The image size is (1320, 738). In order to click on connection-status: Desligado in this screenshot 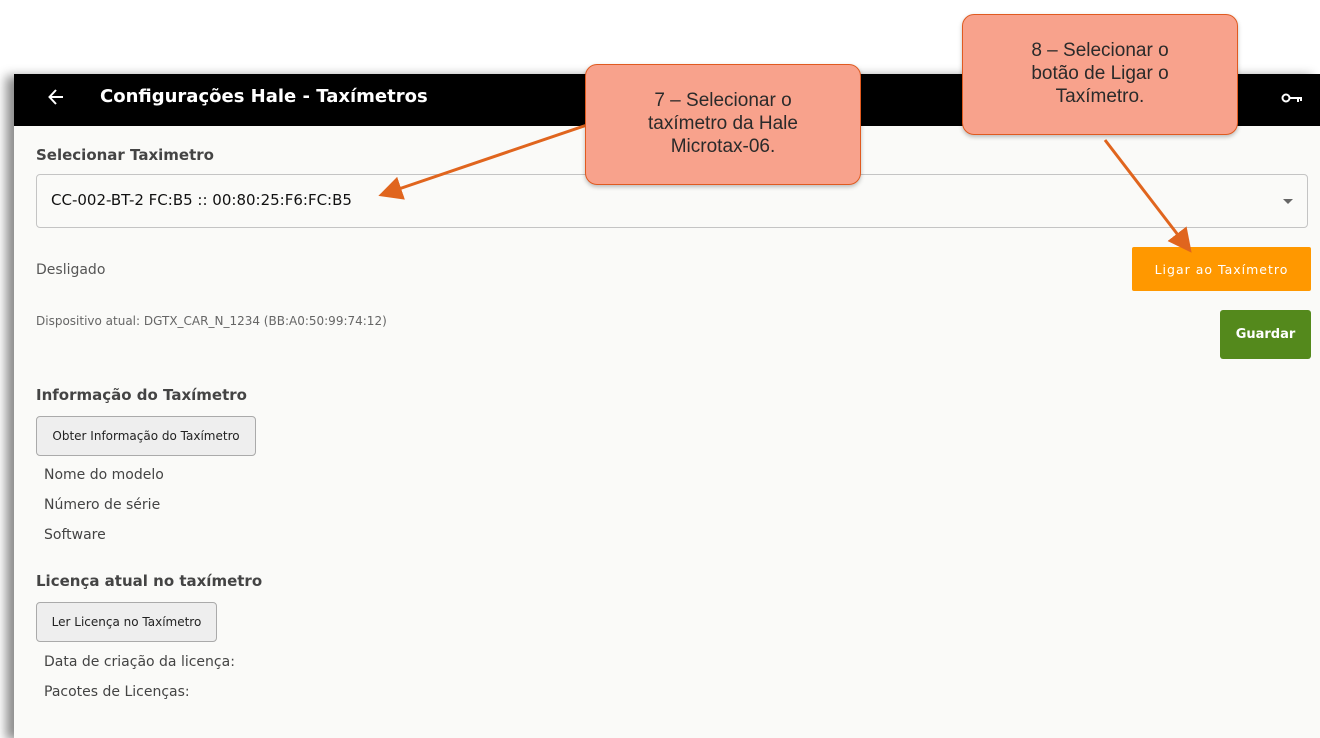, I will do `click(71, 270)`.